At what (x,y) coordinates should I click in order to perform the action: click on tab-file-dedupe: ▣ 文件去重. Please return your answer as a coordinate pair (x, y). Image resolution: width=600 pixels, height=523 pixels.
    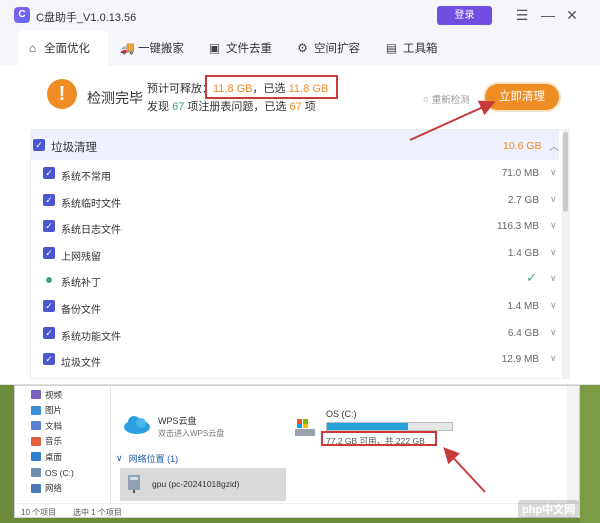
    Looking at the image, I should click on (240, 48).